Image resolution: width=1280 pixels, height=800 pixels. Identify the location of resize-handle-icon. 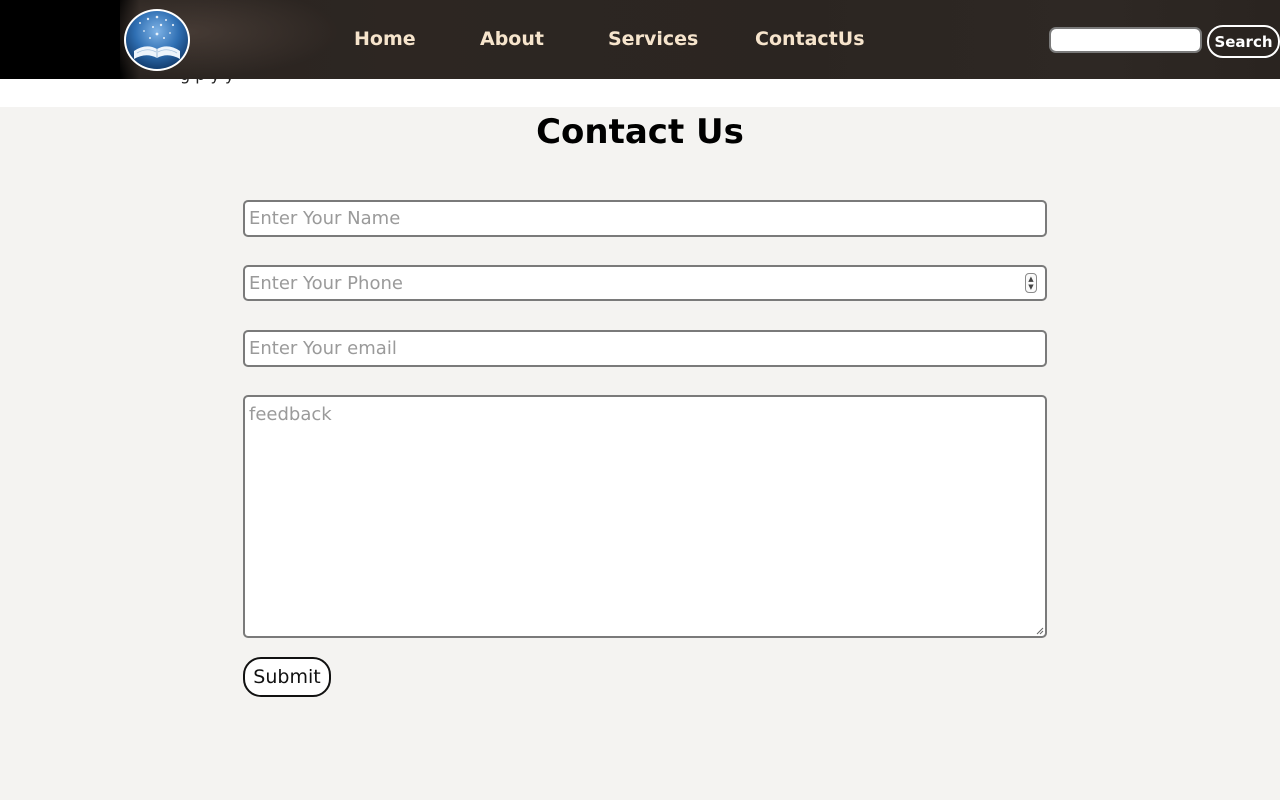
(1040, 631).